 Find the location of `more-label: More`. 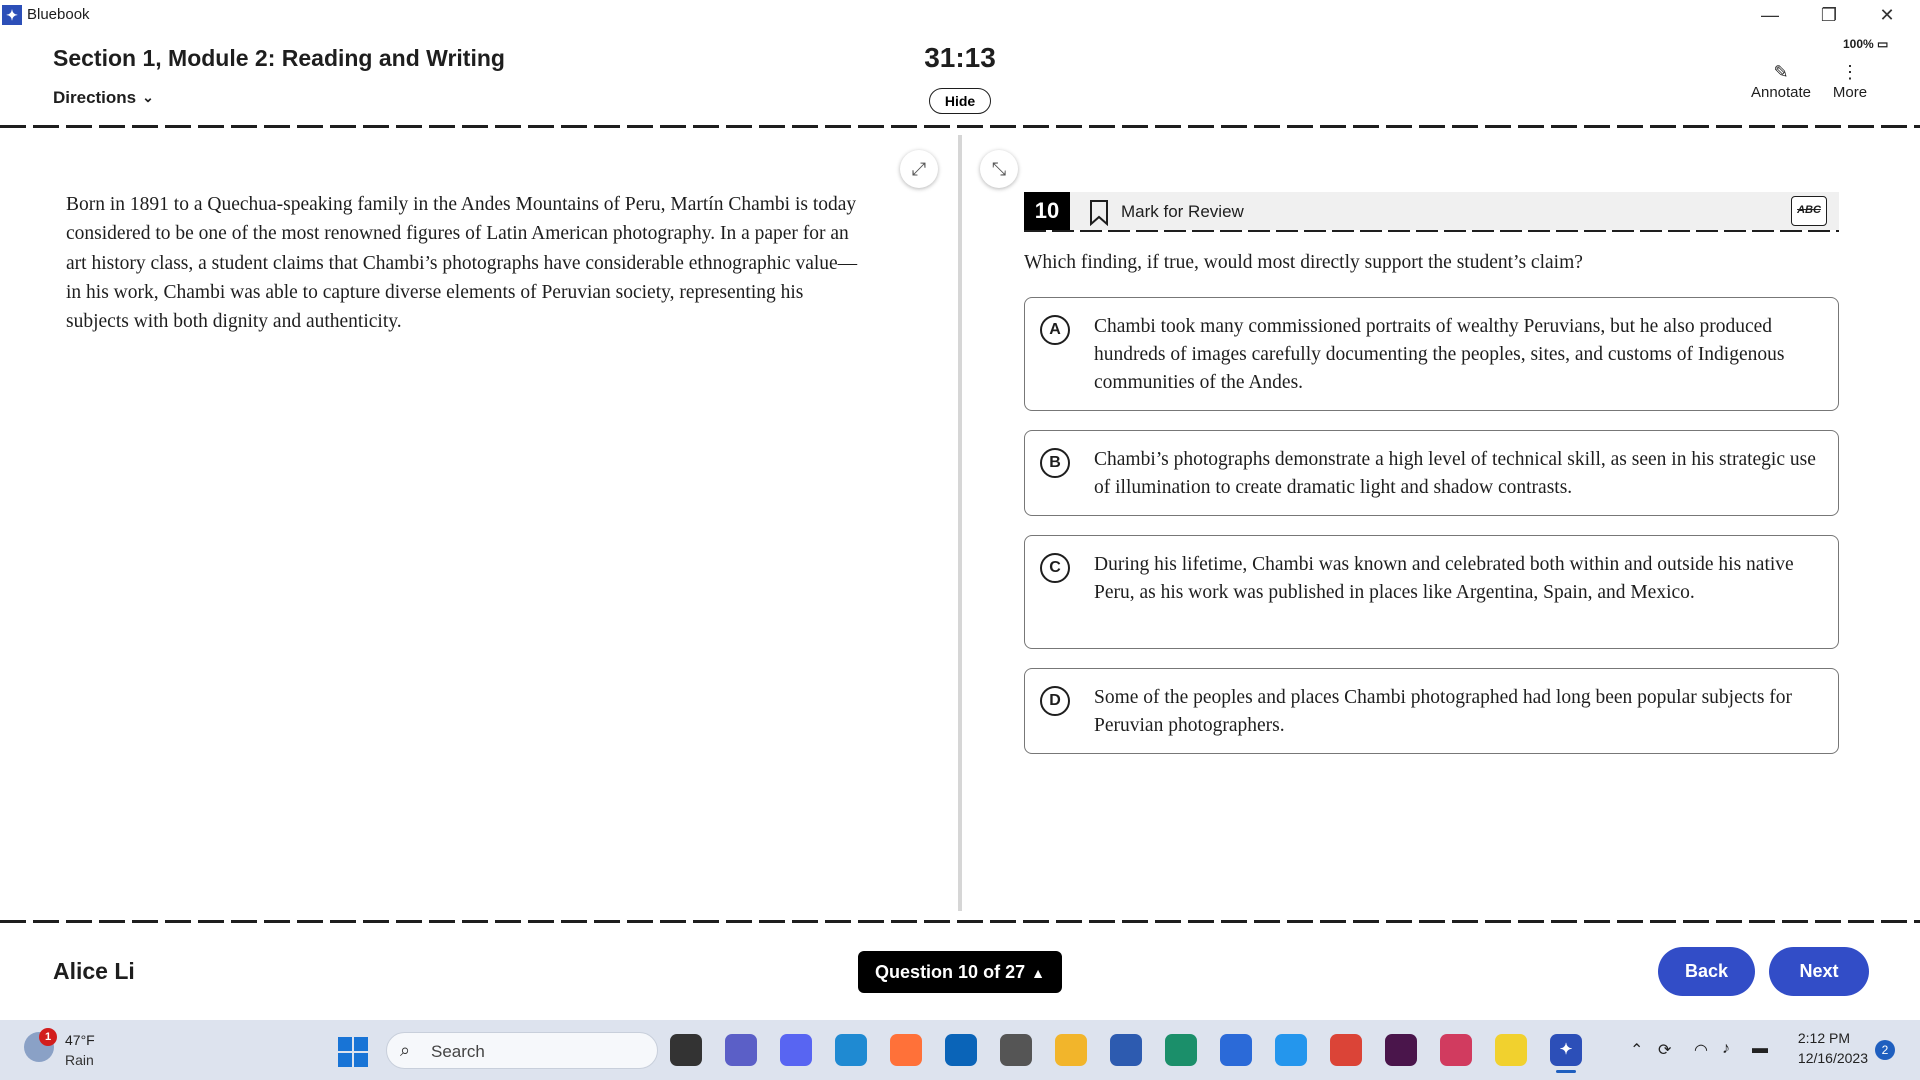

more-label: More is located at coordinates (1850, 92).